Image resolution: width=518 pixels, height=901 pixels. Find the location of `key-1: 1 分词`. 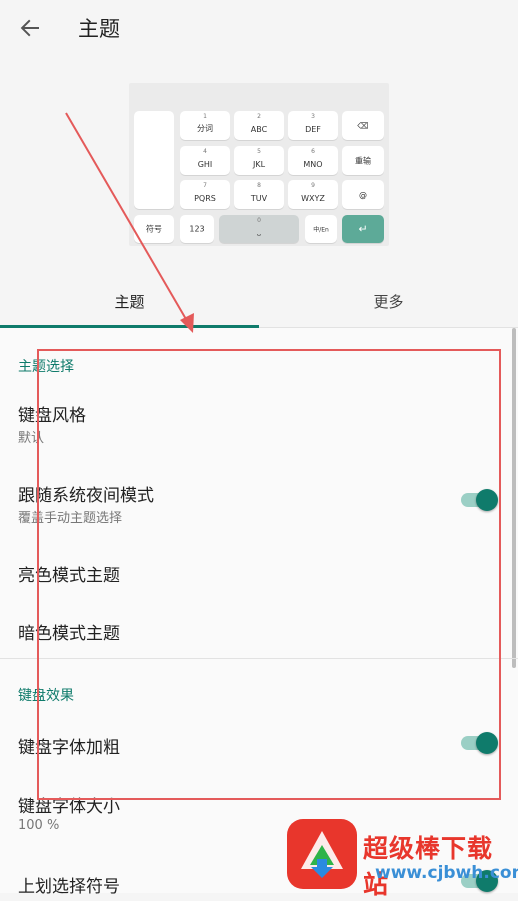

key-1: 1 分词 is located at coordinates (205, 125).